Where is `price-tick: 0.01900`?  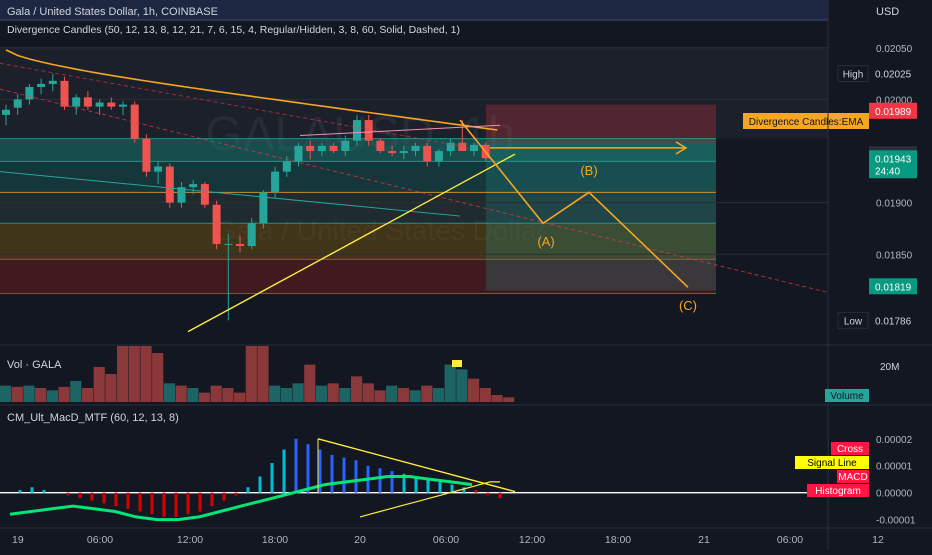 price-tick: 0.01900 is located at coordinates (894, 204).